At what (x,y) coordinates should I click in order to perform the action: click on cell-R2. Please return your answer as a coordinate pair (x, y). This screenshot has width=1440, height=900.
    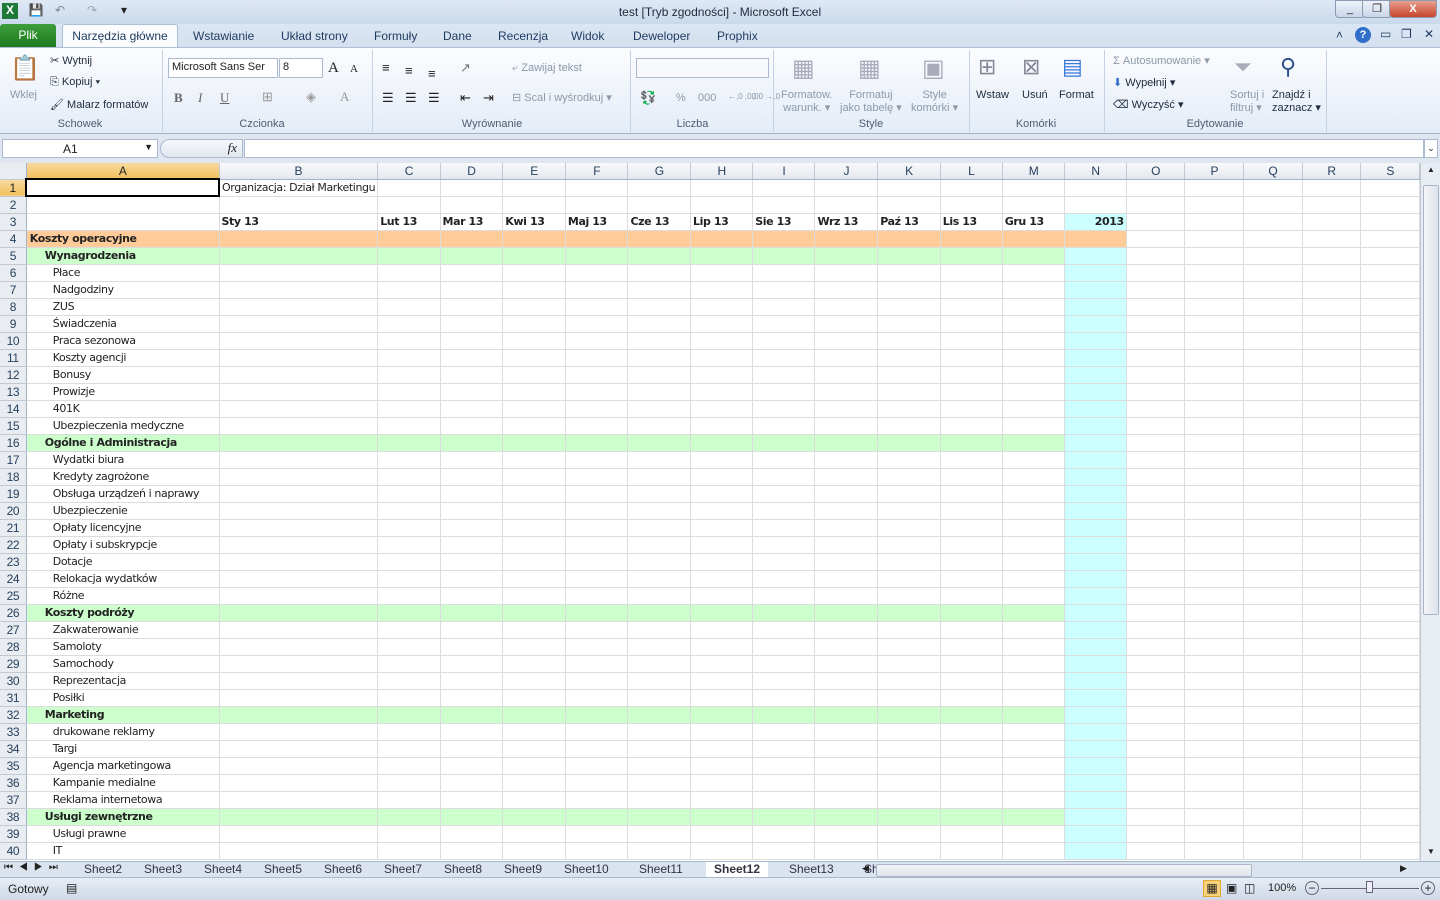
    Looking at the image, I should click on (1332, 205).